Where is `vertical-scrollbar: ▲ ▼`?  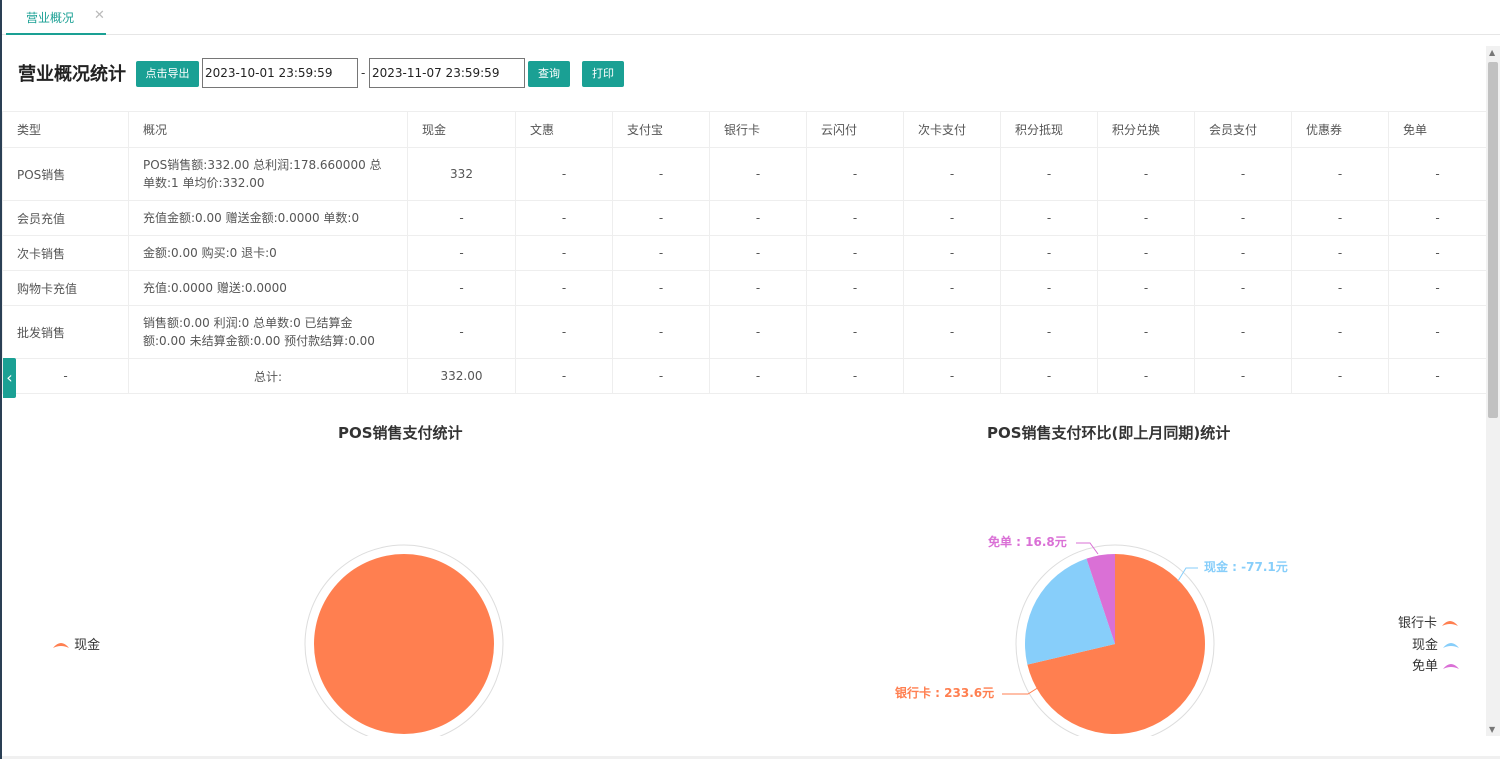
vertical-scrollbar: ▲ ▼ is located at coordinates (1493, 391).